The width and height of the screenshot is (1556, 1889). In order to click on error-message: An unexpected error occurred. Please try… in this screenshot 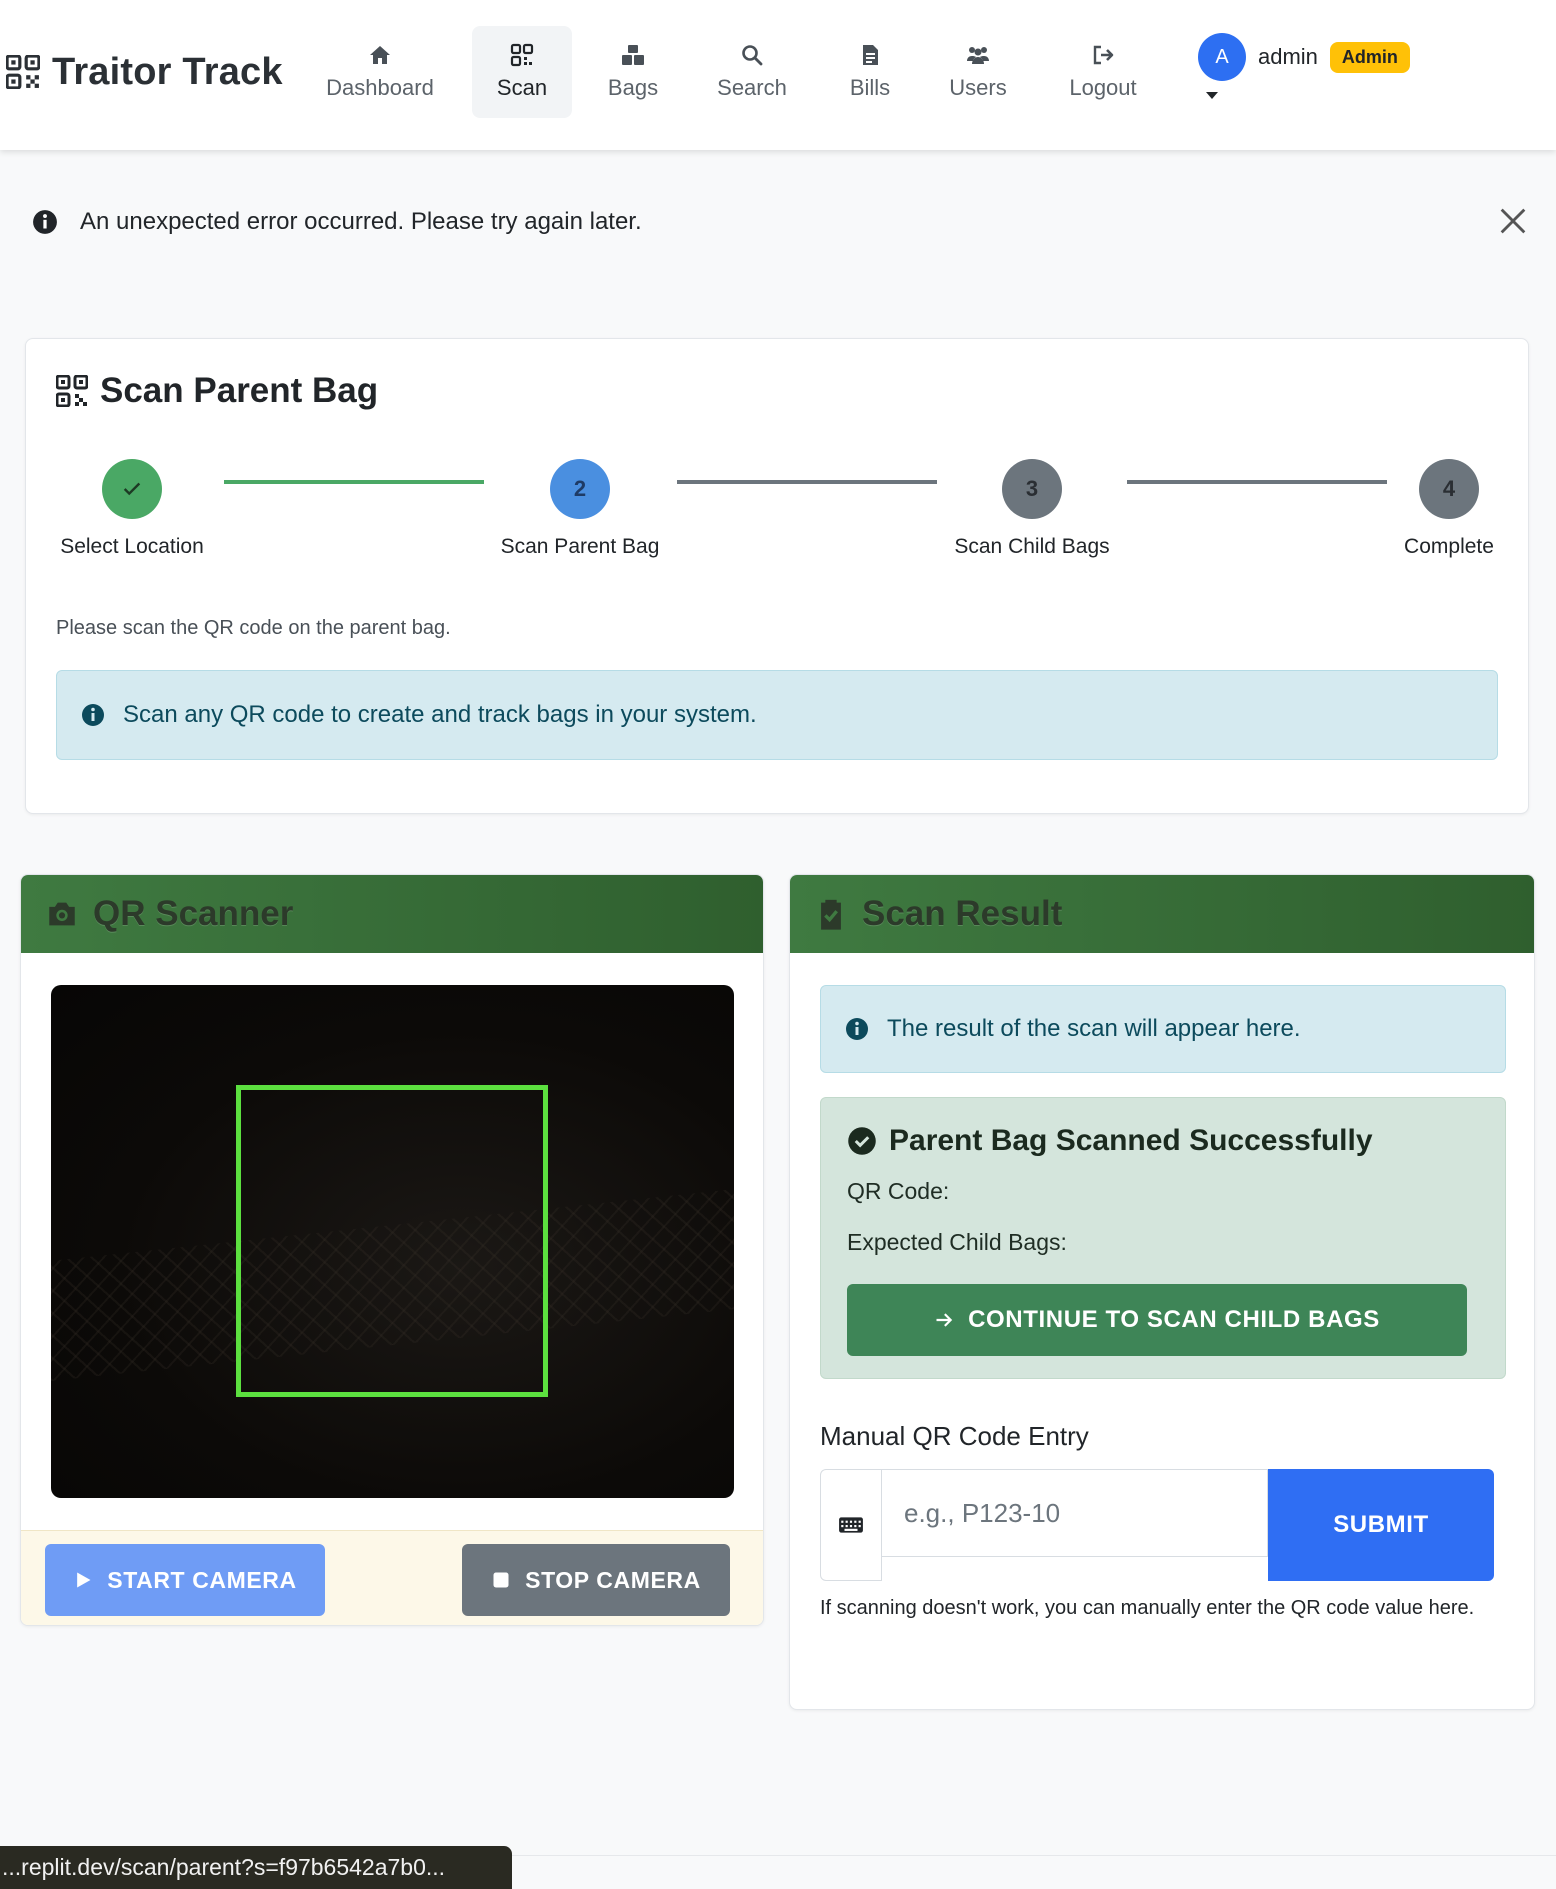, I will do `click(361, 221)`.